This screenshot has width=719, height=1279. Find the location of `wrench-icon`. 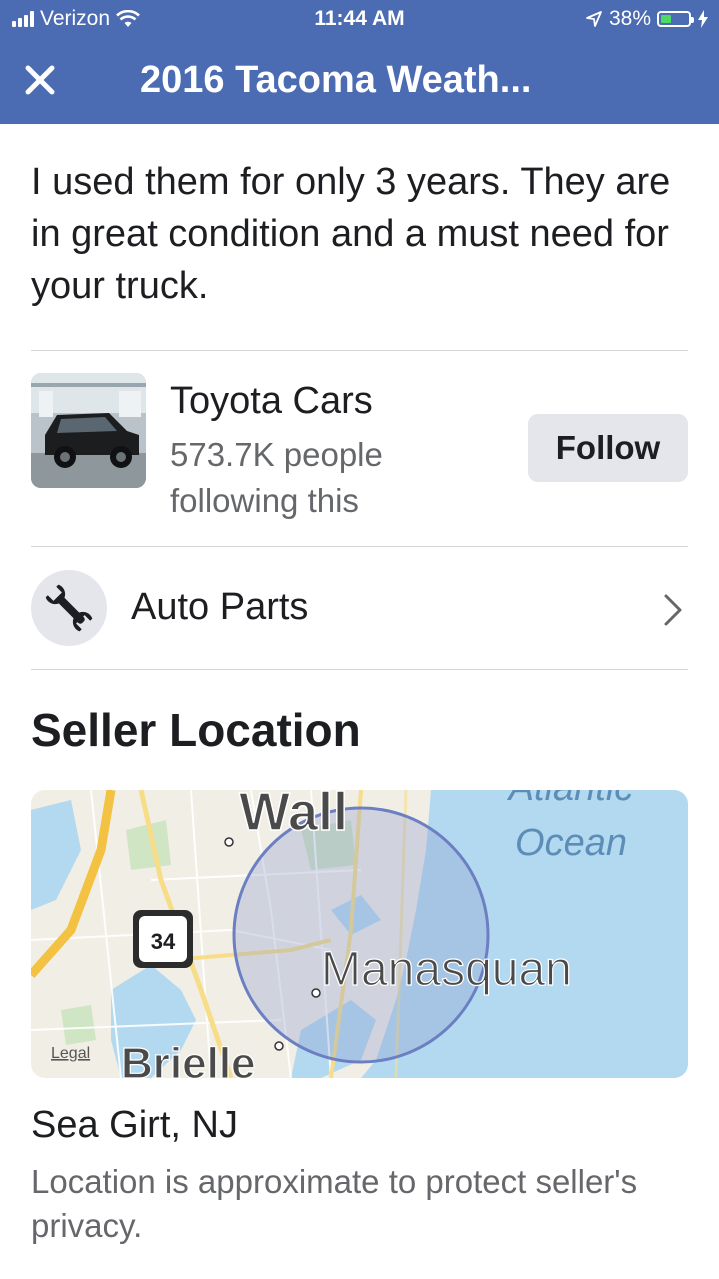

wrench-icon is located at coordinates (69, 608).